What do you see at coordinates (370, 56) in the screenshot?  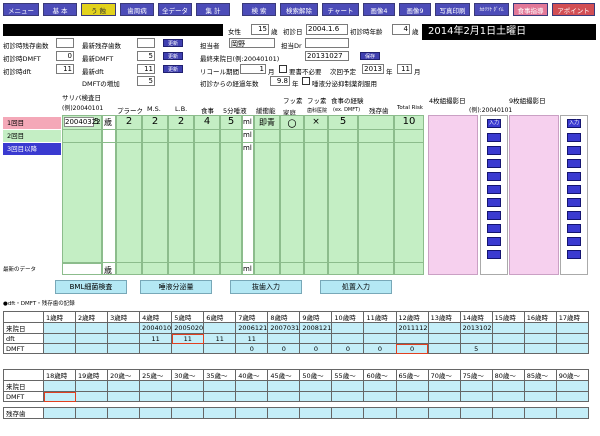 I see `save-button: 保存` at bounding box center [370, 56].